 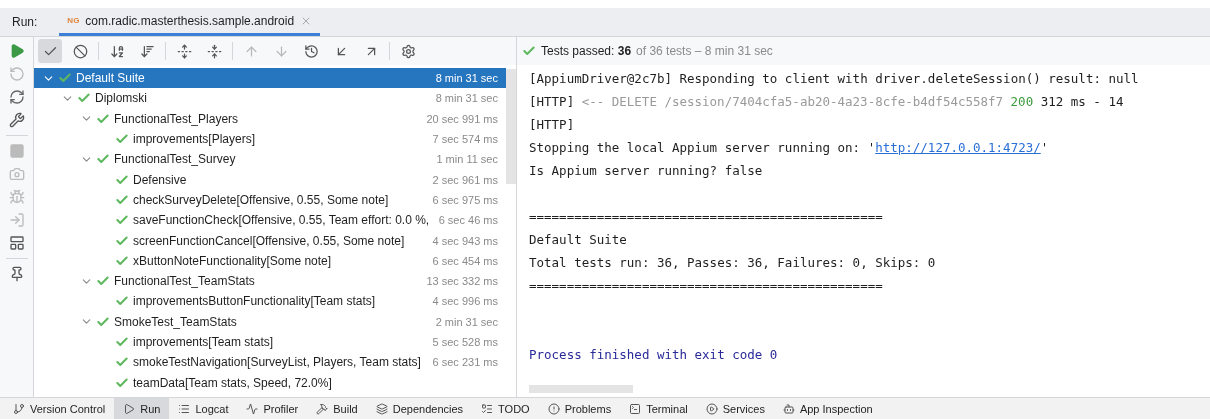 What do you see at coordinates (251, 51) in the screenshot?
I see `previous-icon` at bounding box center [251, 51].